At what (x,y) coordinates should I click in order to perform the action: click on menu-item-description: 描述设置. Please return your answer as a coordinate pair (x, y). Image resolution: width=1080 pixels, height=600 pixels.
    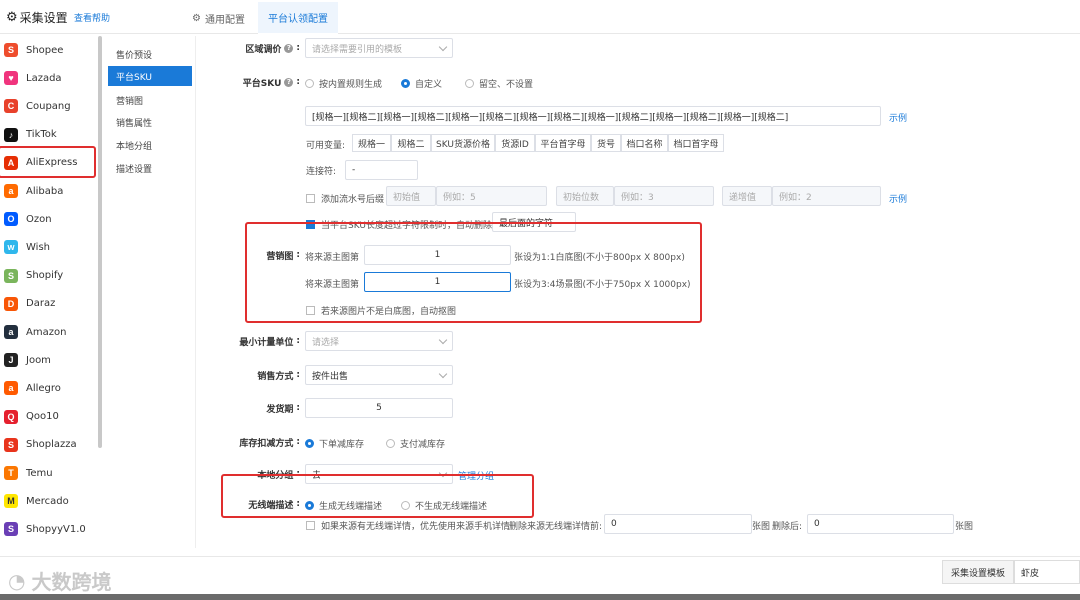
    Looking at the image, I should click on (150, 168).